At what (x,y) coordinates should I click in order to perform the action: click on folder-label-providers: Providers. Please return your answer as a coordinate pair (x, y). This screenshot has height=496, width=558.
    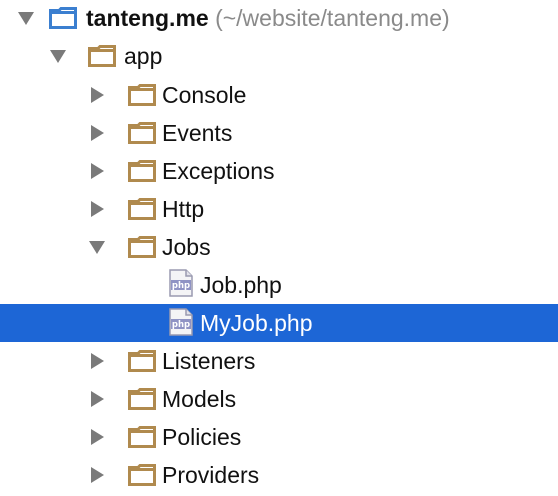
    Looking at the image, I should click on (210, 475).